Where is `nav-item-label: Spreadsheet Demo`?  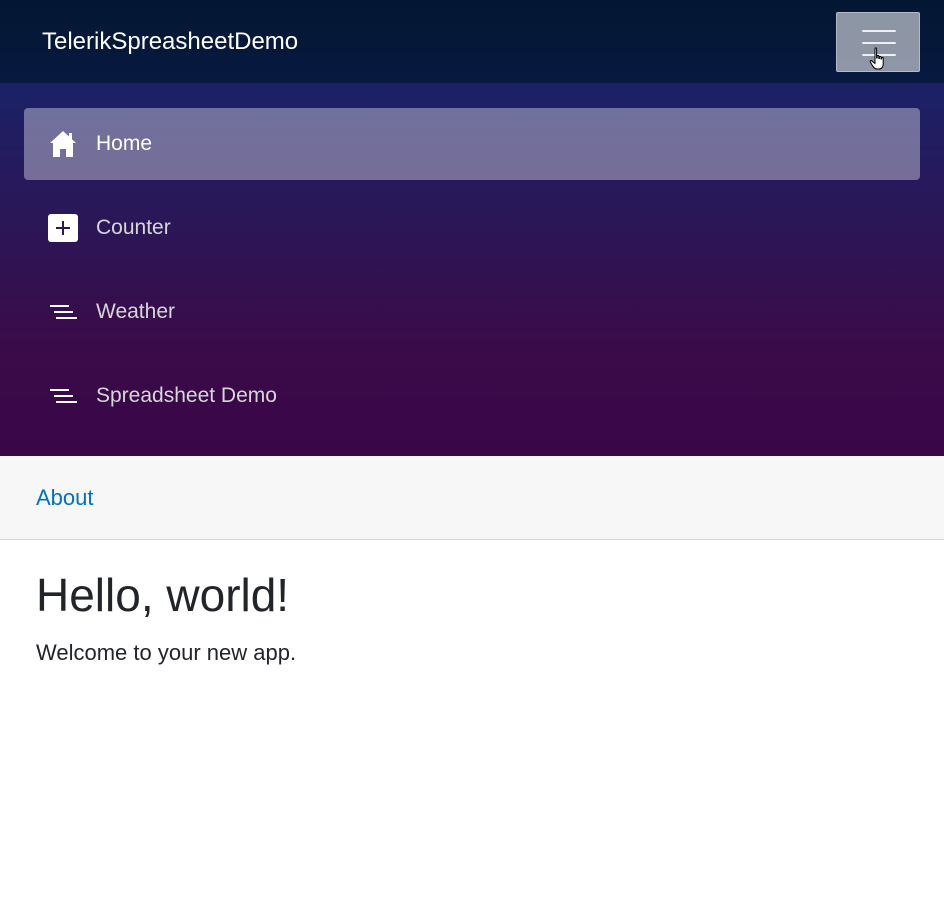 nav-item-label: Spreadsheet Demo is located at coordinates (186, 395).